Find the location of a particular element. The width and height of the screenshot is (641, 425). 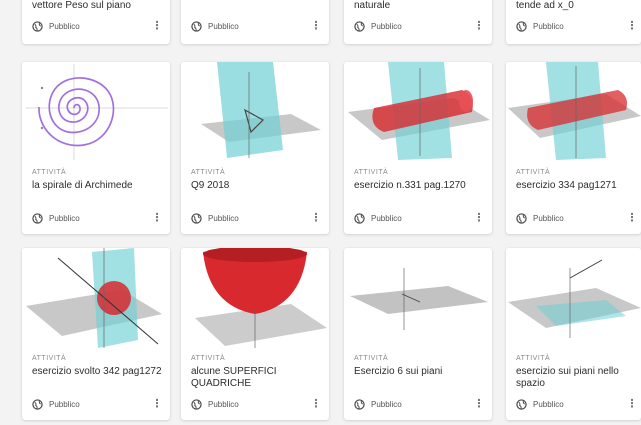

activity-card: vettore Peso sul piano Pubblico ⋮ is located at coordinates (96, 22).